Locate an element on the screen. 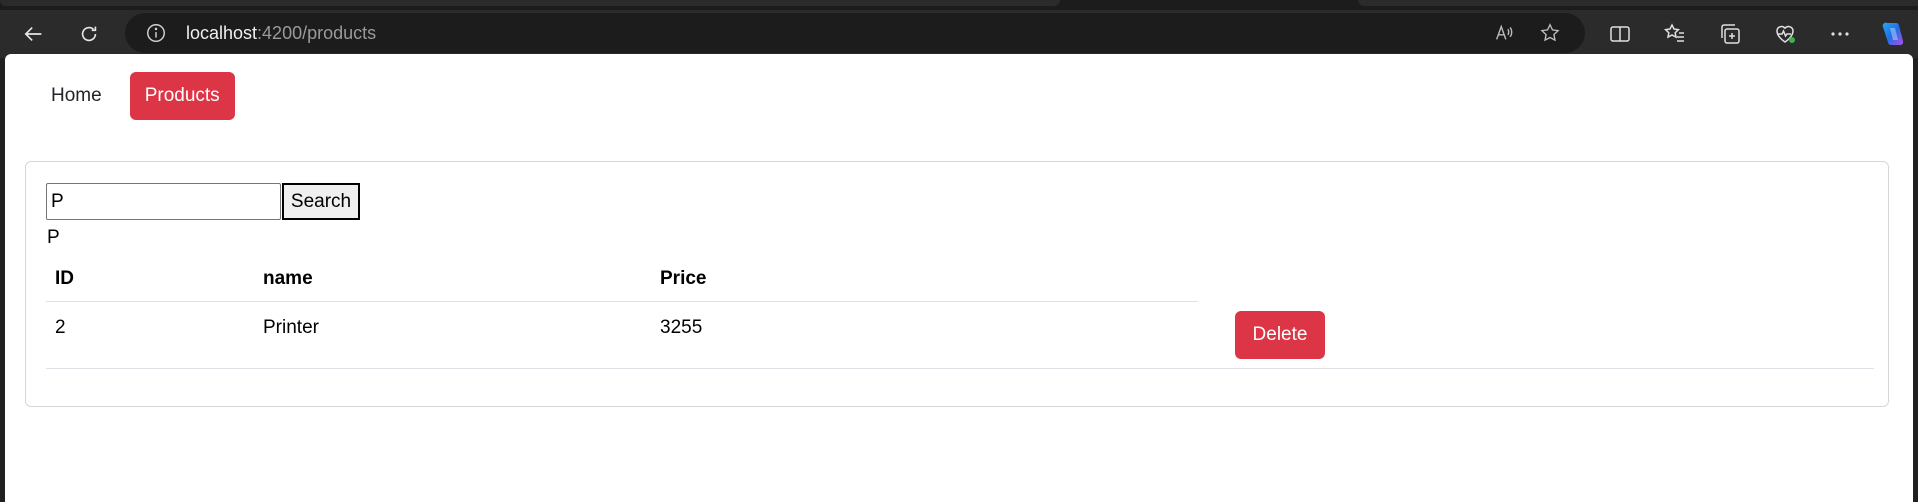  delete-button: Delete is located at coordinates (1280, 335).